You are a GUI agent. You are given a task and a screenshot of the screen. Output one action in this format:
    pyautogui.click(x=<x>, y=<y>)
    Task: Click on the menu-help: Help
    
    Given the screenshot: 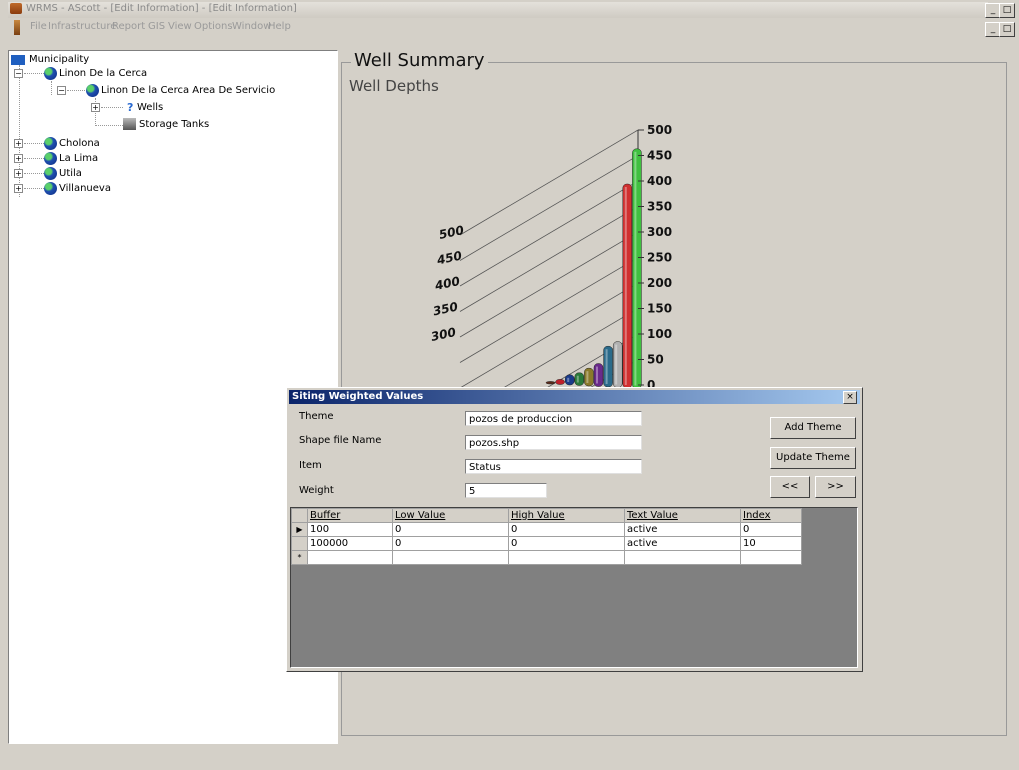 What is the action you would take?
    pyautogui.click(x=279, y=26)
    